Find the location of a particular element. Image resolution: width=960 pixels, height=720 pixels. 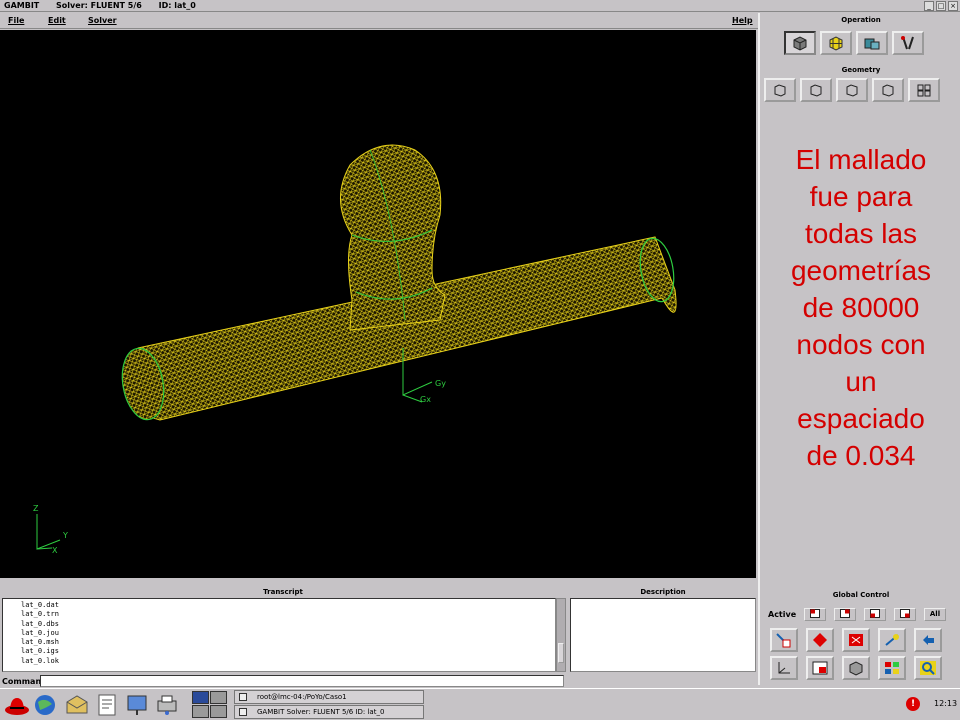

group-icon is located at coordinates (924, 90).